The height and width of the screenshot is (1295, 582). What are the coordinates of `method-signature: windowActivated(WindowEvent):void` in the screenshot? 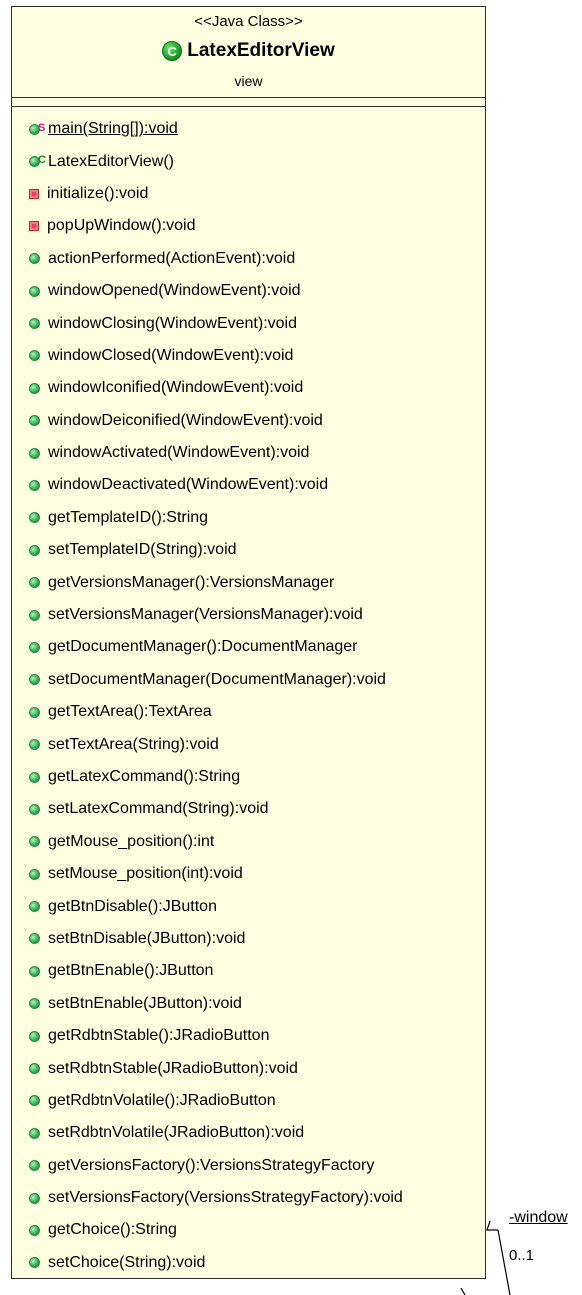 It's located at (179, 453).